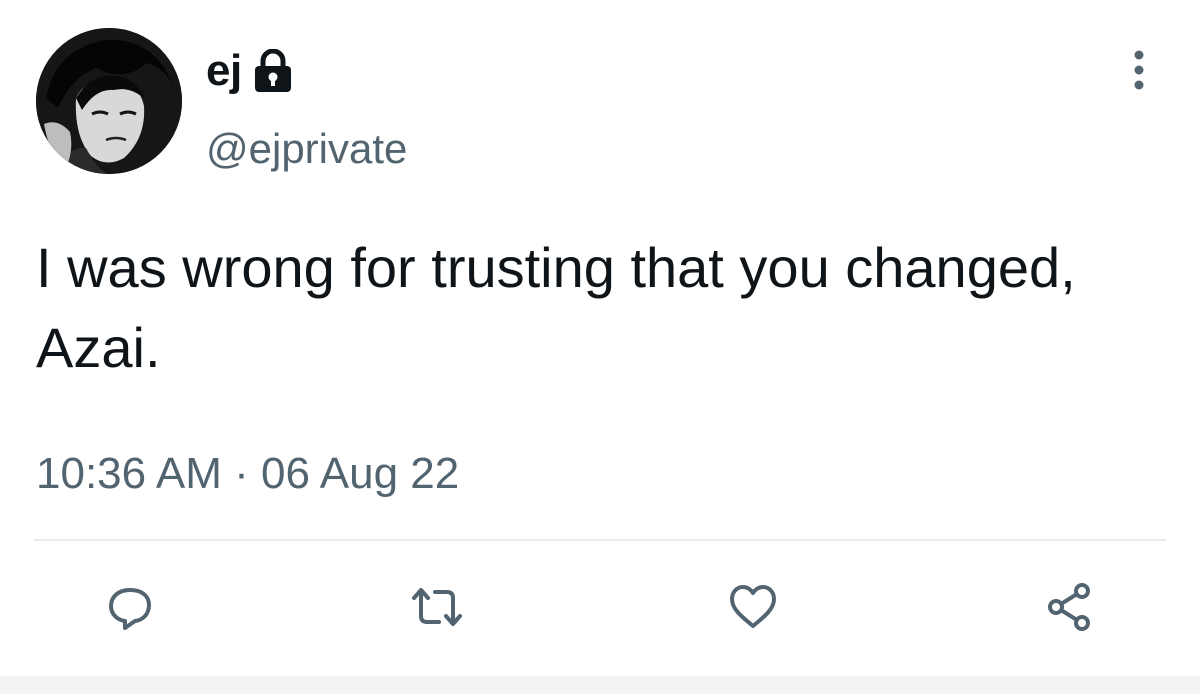 This screenshot has width=1200, height=694. I want to click on lock-icon, so click(273, 71).